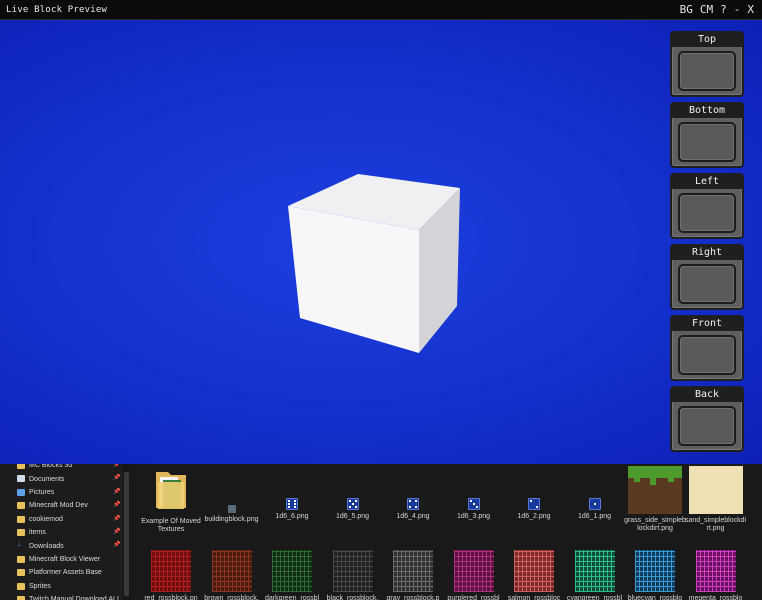  I want to click on help-button: ?, so click(723, 9).